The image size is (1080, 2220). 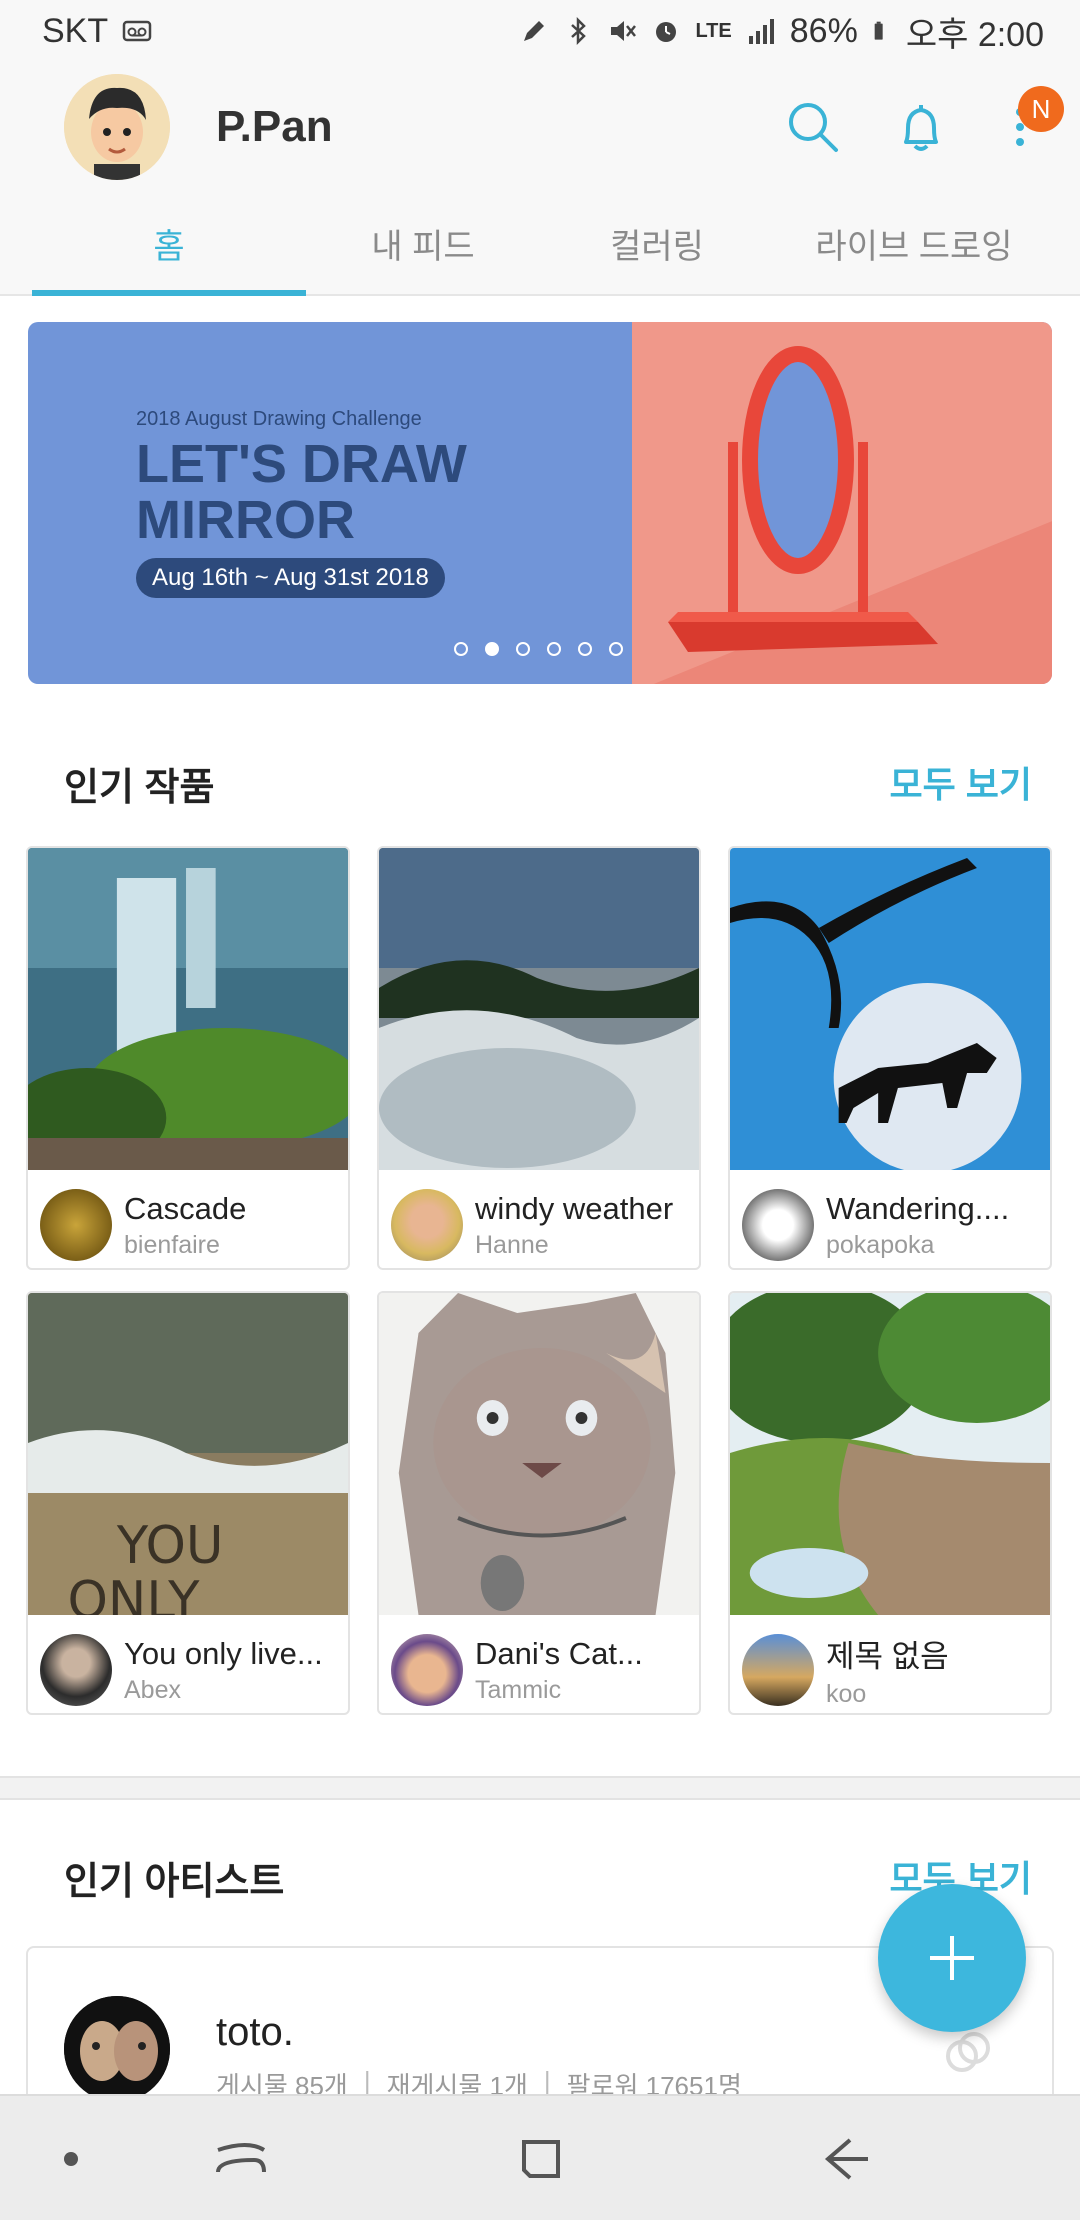 I want to click on artwork-author: Abex, so click(x=152, y=1689).